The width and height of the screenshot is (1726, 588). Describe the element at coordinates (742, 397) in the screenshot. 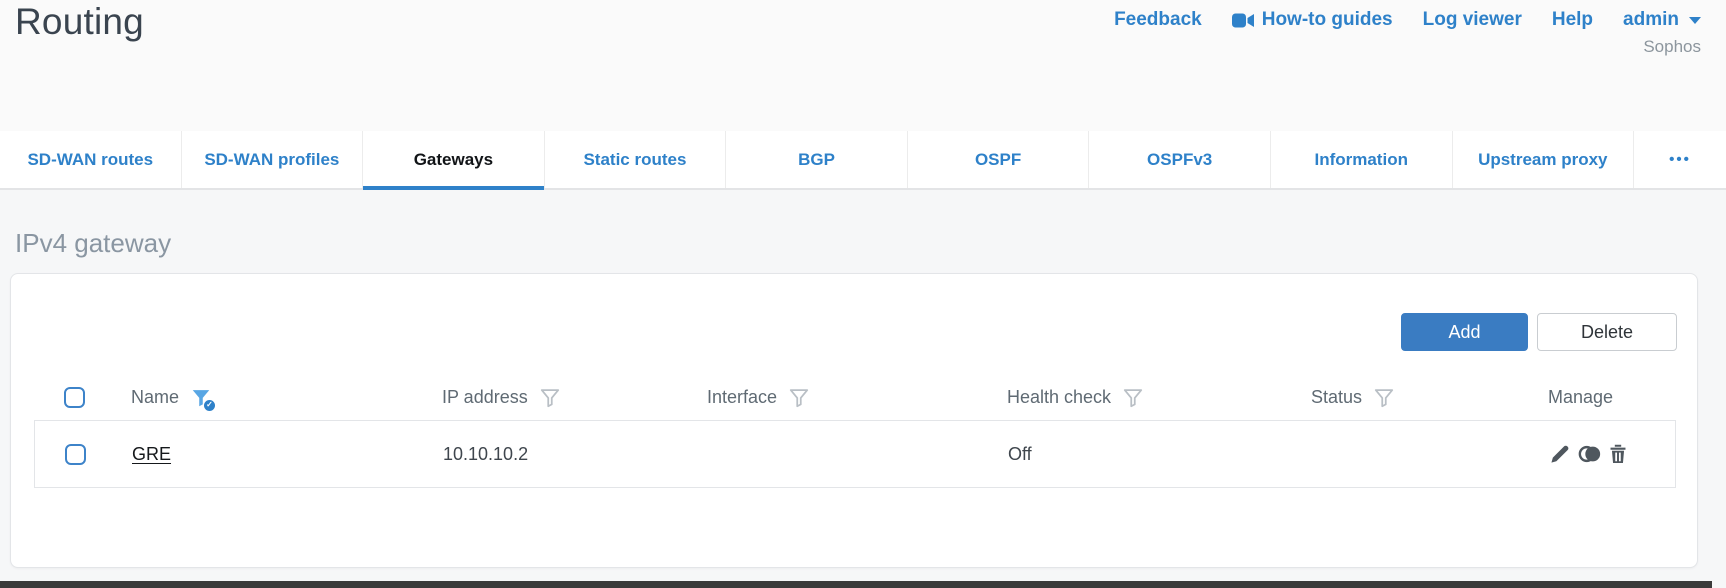

I see `column-label-interface: Interface` at that location.